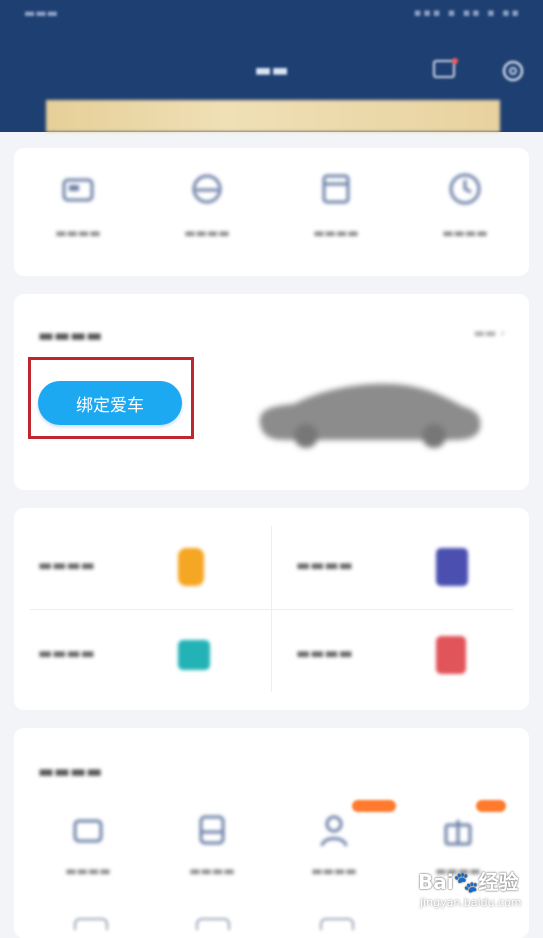 This screenshot has height=938, width=543. Describe the element at coordinates (271, 13) in the screenshot. I see `status-bar: ▬▬▬ ▪▪▪ ▪ ▪▪ ▪ ▪▪` at that location.